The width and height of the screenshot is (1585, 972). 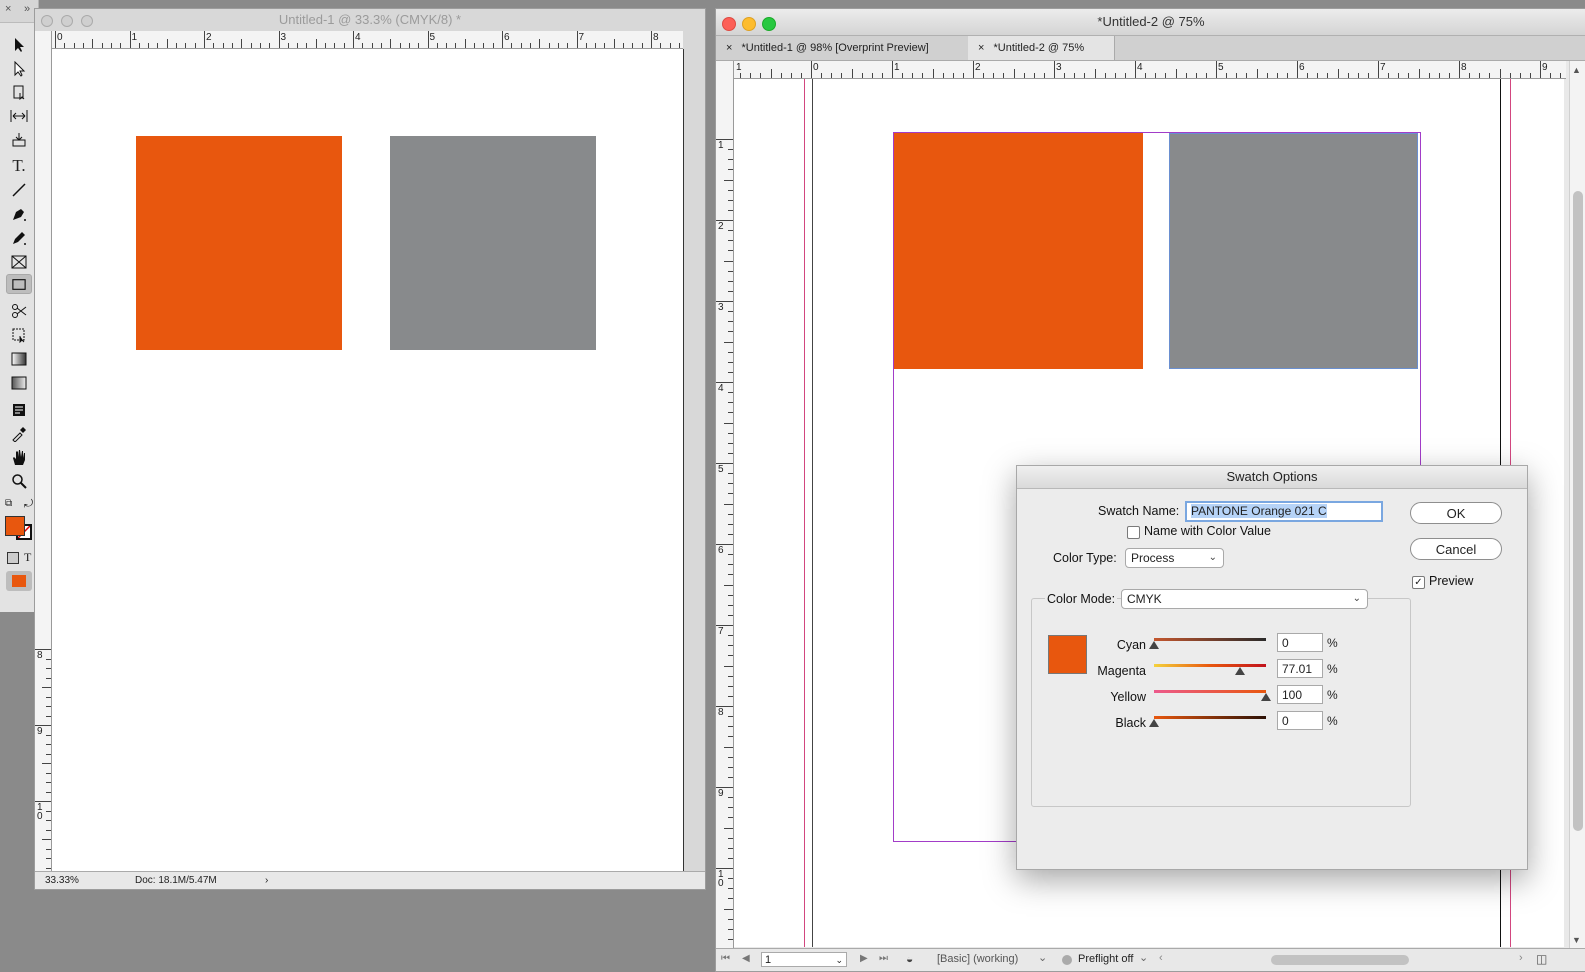 I want to click on default-fill-stroke-icon: ⧉, so click(x=8, y=503).